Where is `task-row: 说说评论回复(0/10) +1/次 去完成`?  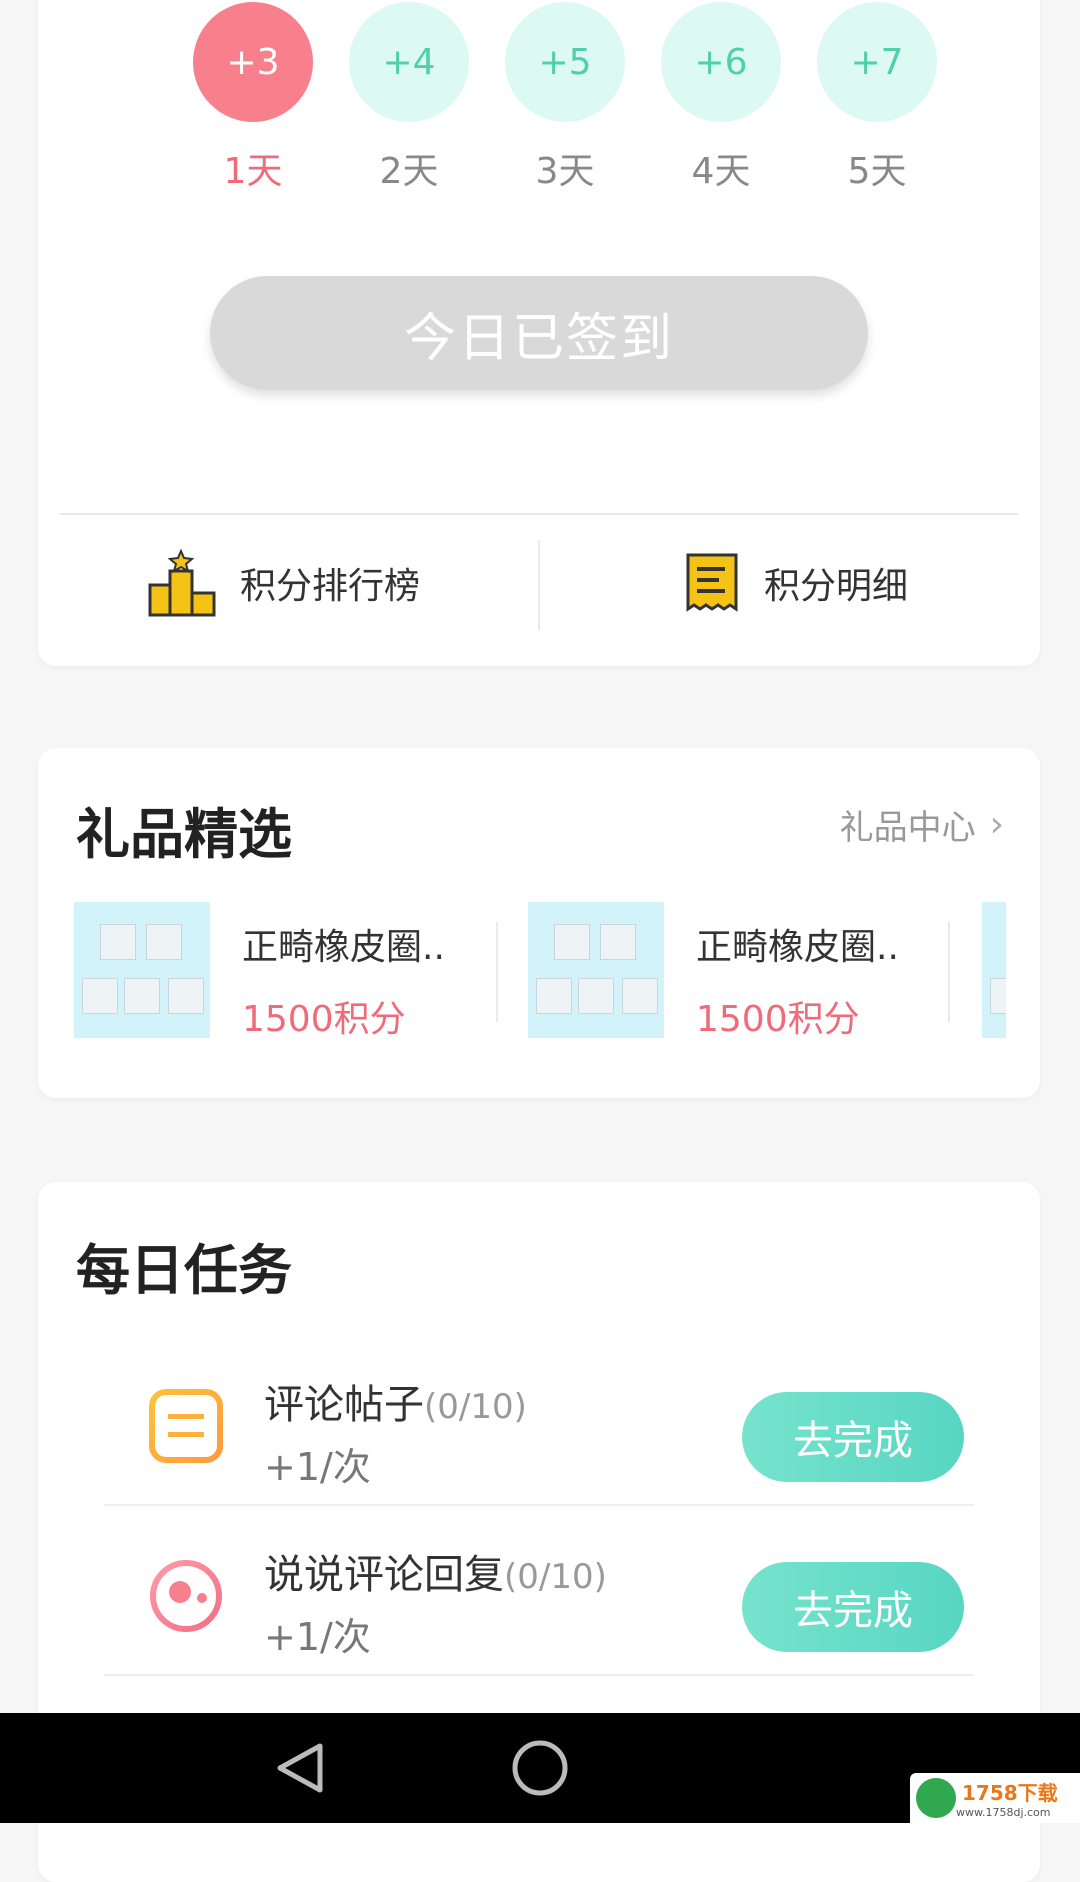
task-row: 说说评论回复(0/10) +1/次 去完成 is located at coordinates (539, 1605).